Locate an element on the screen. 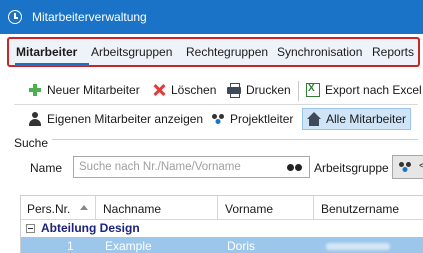 The height and width of the screenshot is (253, 423). table-row: 1 Example Doris is located at coordinates (222, 245).